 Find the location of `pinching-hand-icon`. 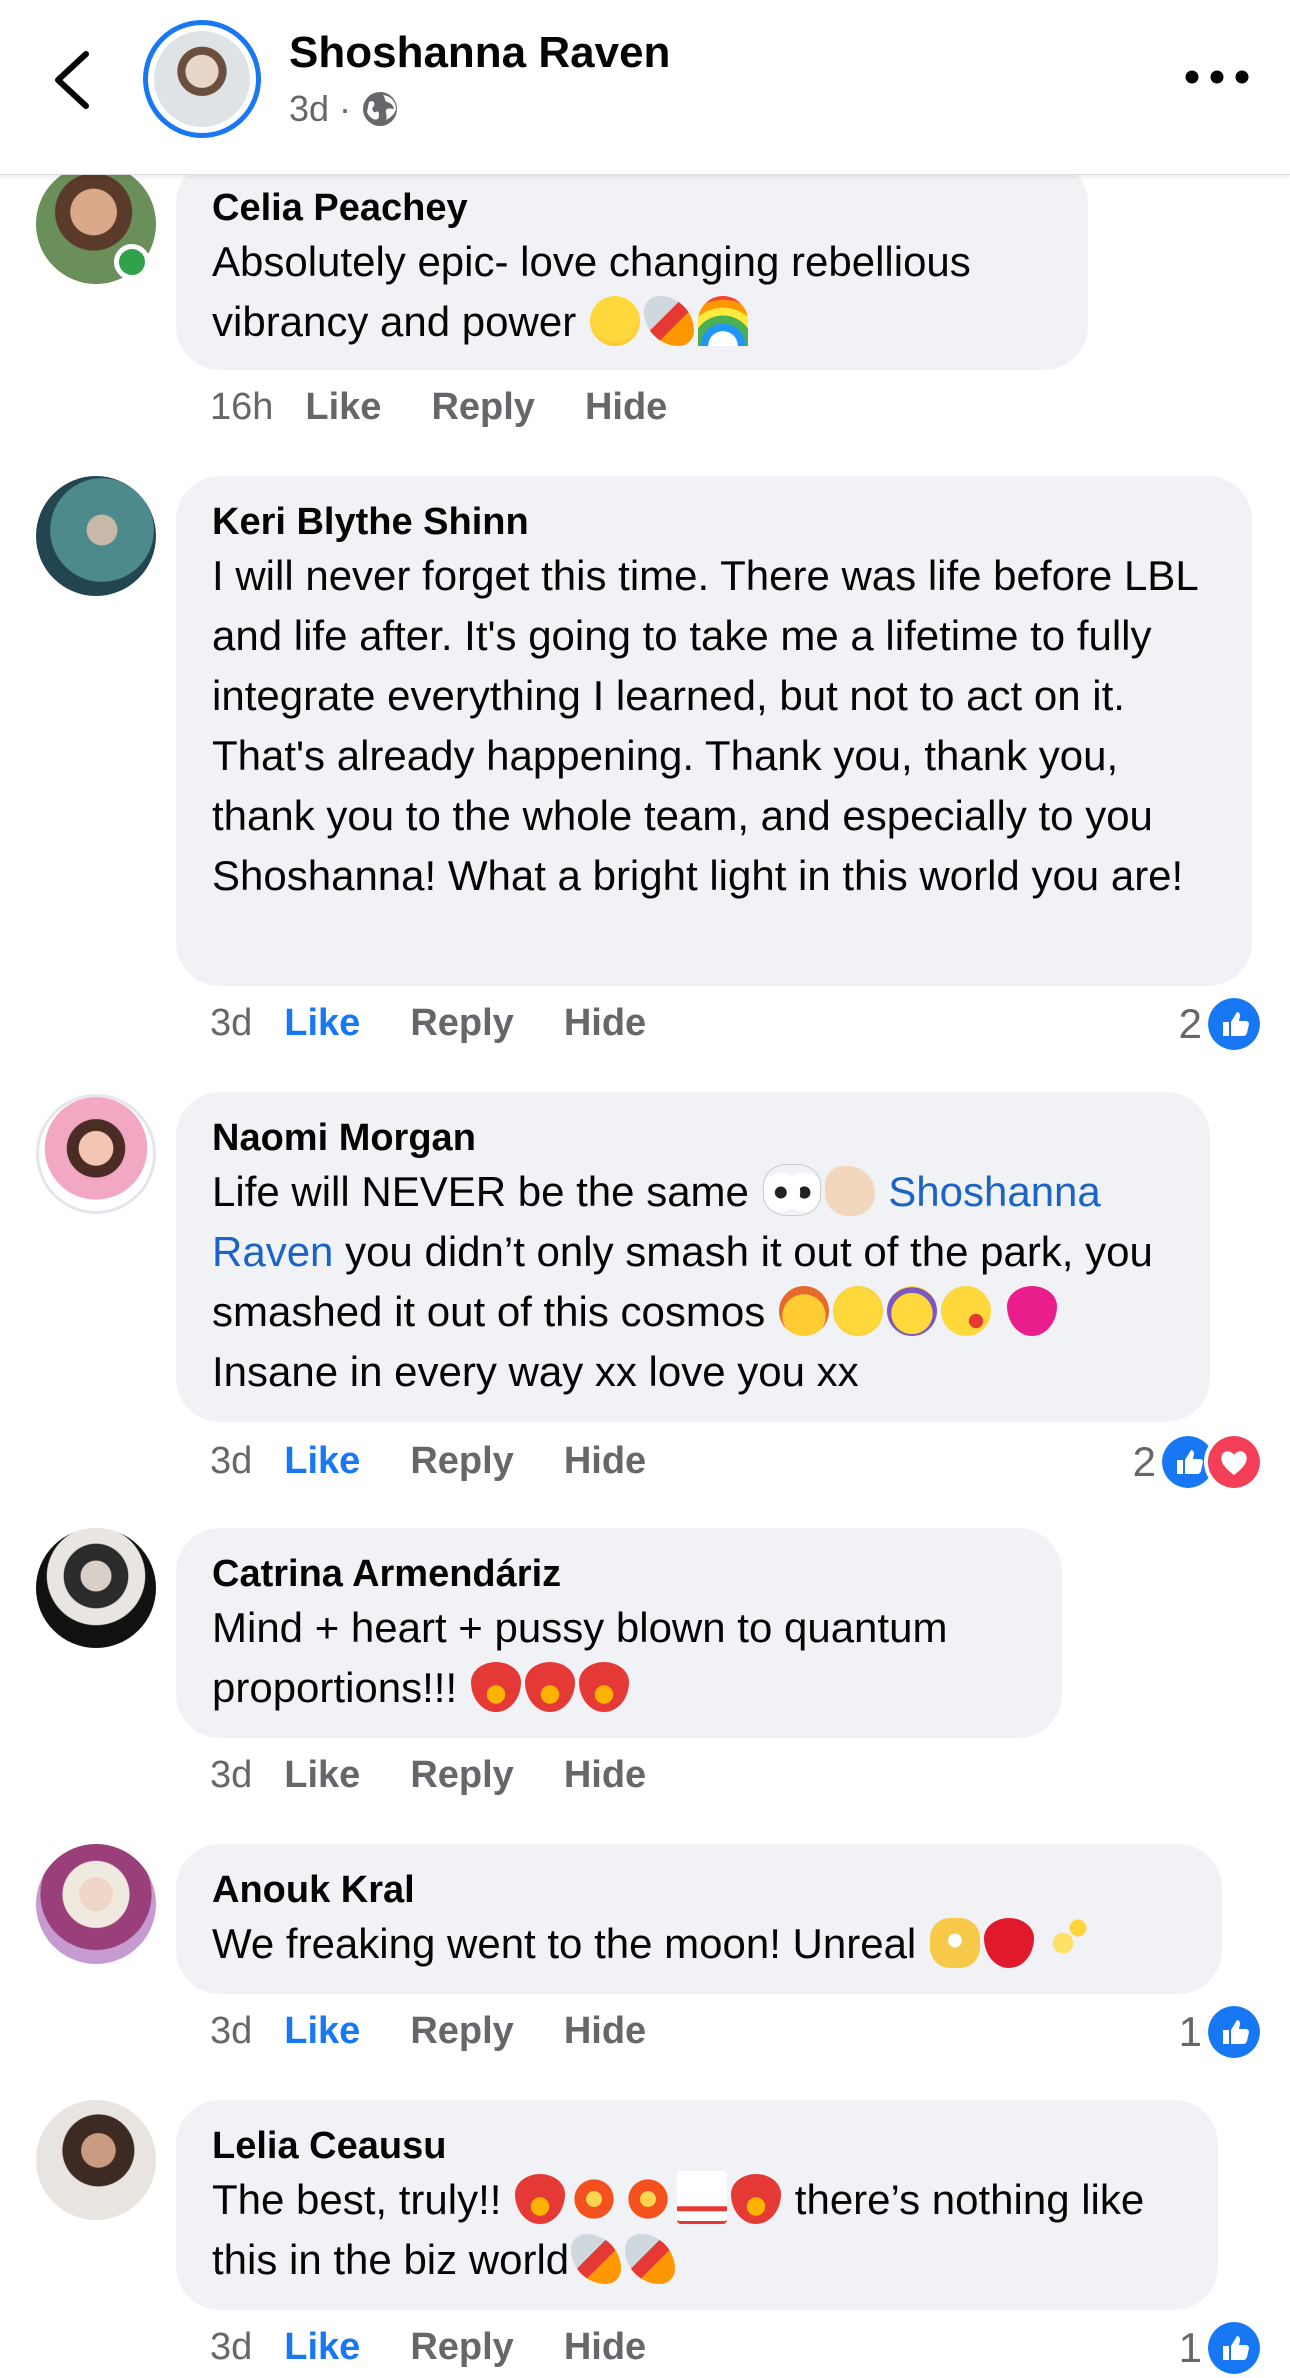

pinching-hand-icon is located at coordinates (849, 1191).